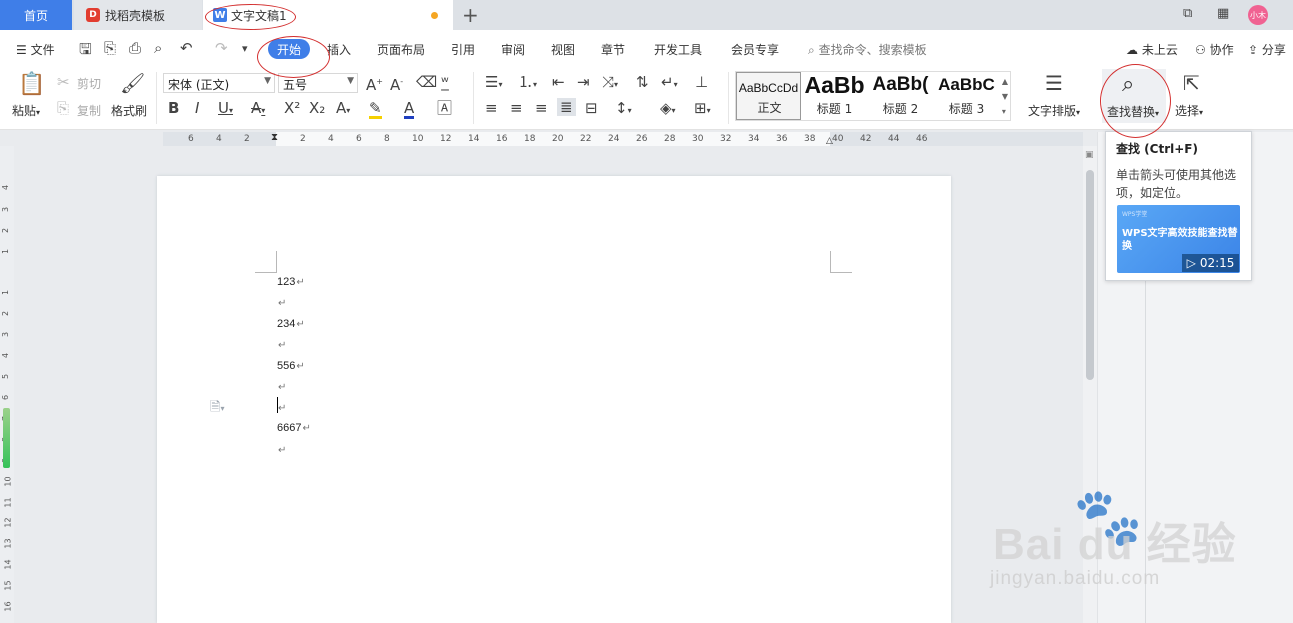 This screenshot has height=623, width=1293. Describe the element at coordinates (258, 109) in the screenshot. I see `strikethrough-icon: A▾` at that location.